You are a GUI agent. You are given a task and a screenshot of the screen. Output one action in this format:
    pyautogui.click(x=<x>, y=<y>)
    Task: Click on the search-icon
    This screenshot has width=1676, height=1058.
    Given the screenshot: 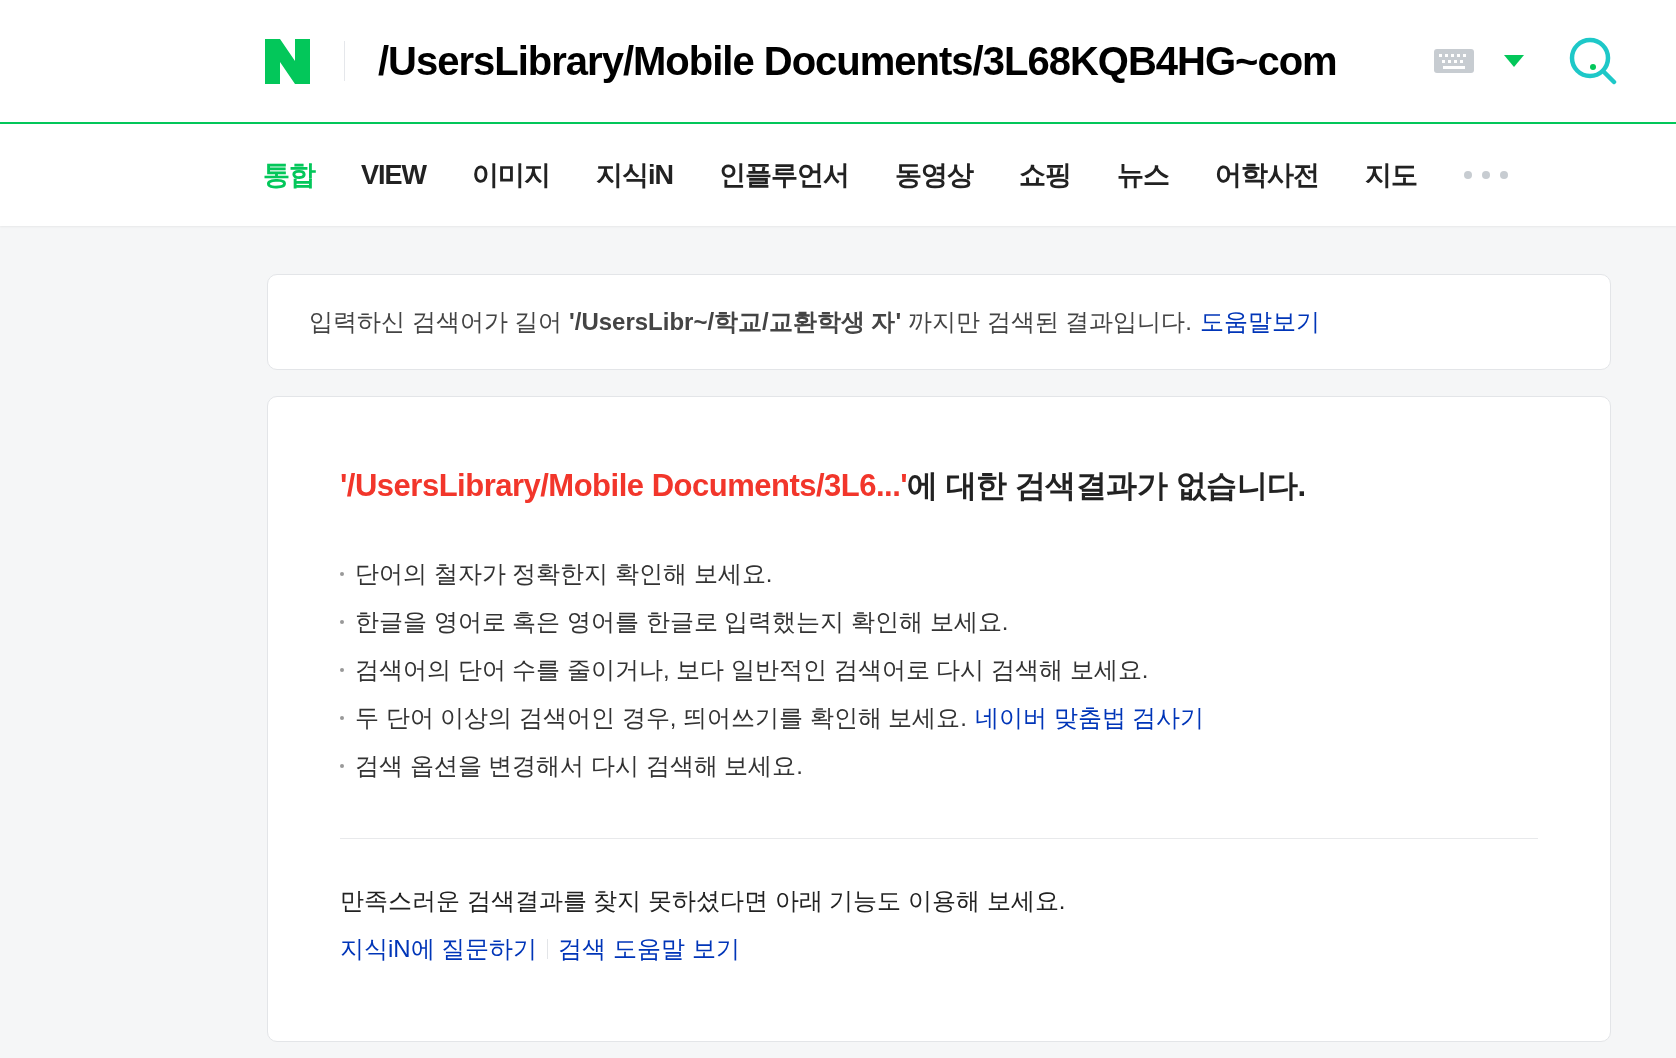 What is the action you would take?
    pyautogui.click(x=1593, y=61)
    